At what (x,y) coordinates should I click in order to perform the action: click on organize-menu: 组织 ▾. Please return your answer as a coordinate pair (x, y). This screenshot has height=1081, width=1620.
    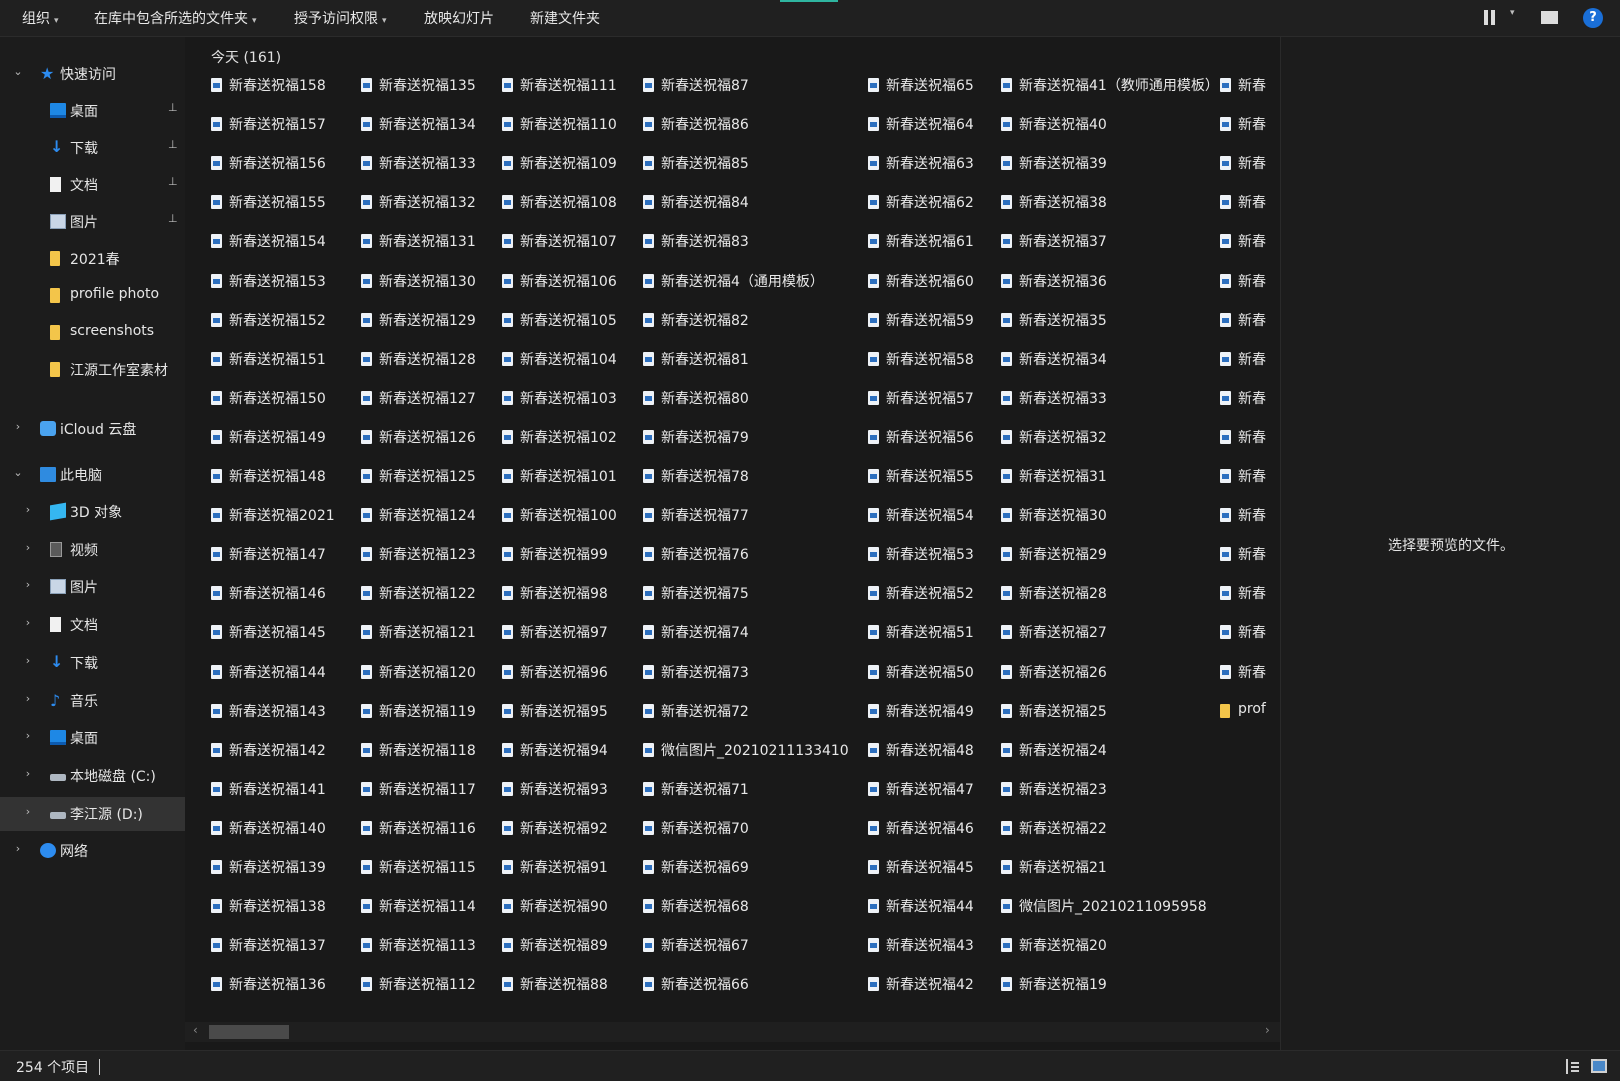
    Looking at the image, I should click on (40, 18).